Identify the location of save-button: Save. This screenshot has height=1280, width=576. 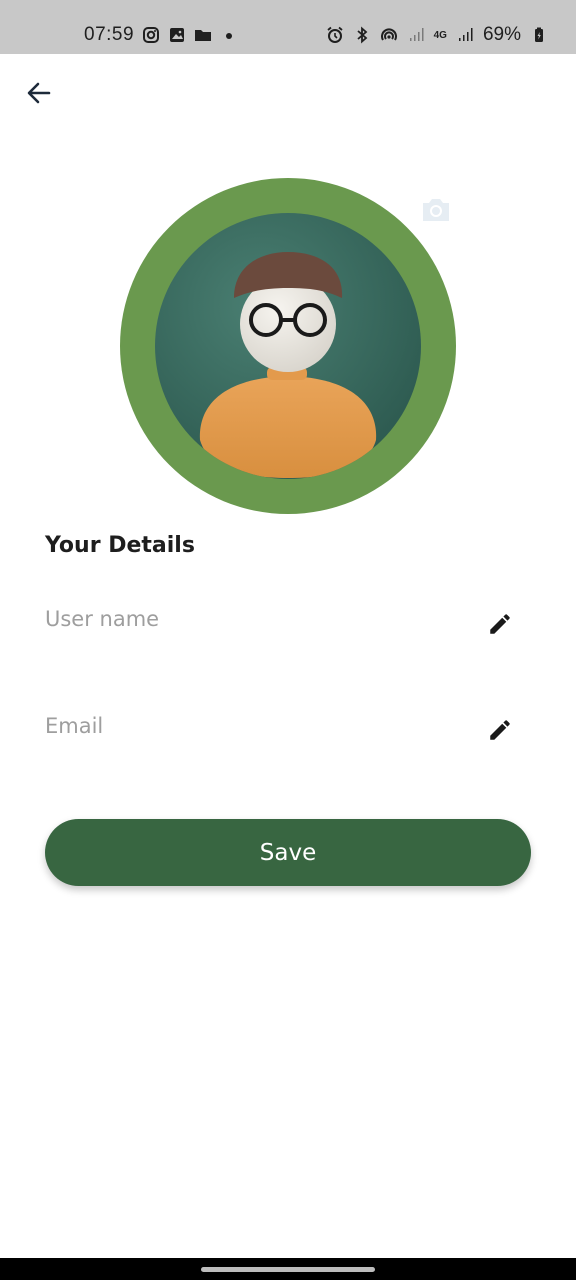
(288, 852).